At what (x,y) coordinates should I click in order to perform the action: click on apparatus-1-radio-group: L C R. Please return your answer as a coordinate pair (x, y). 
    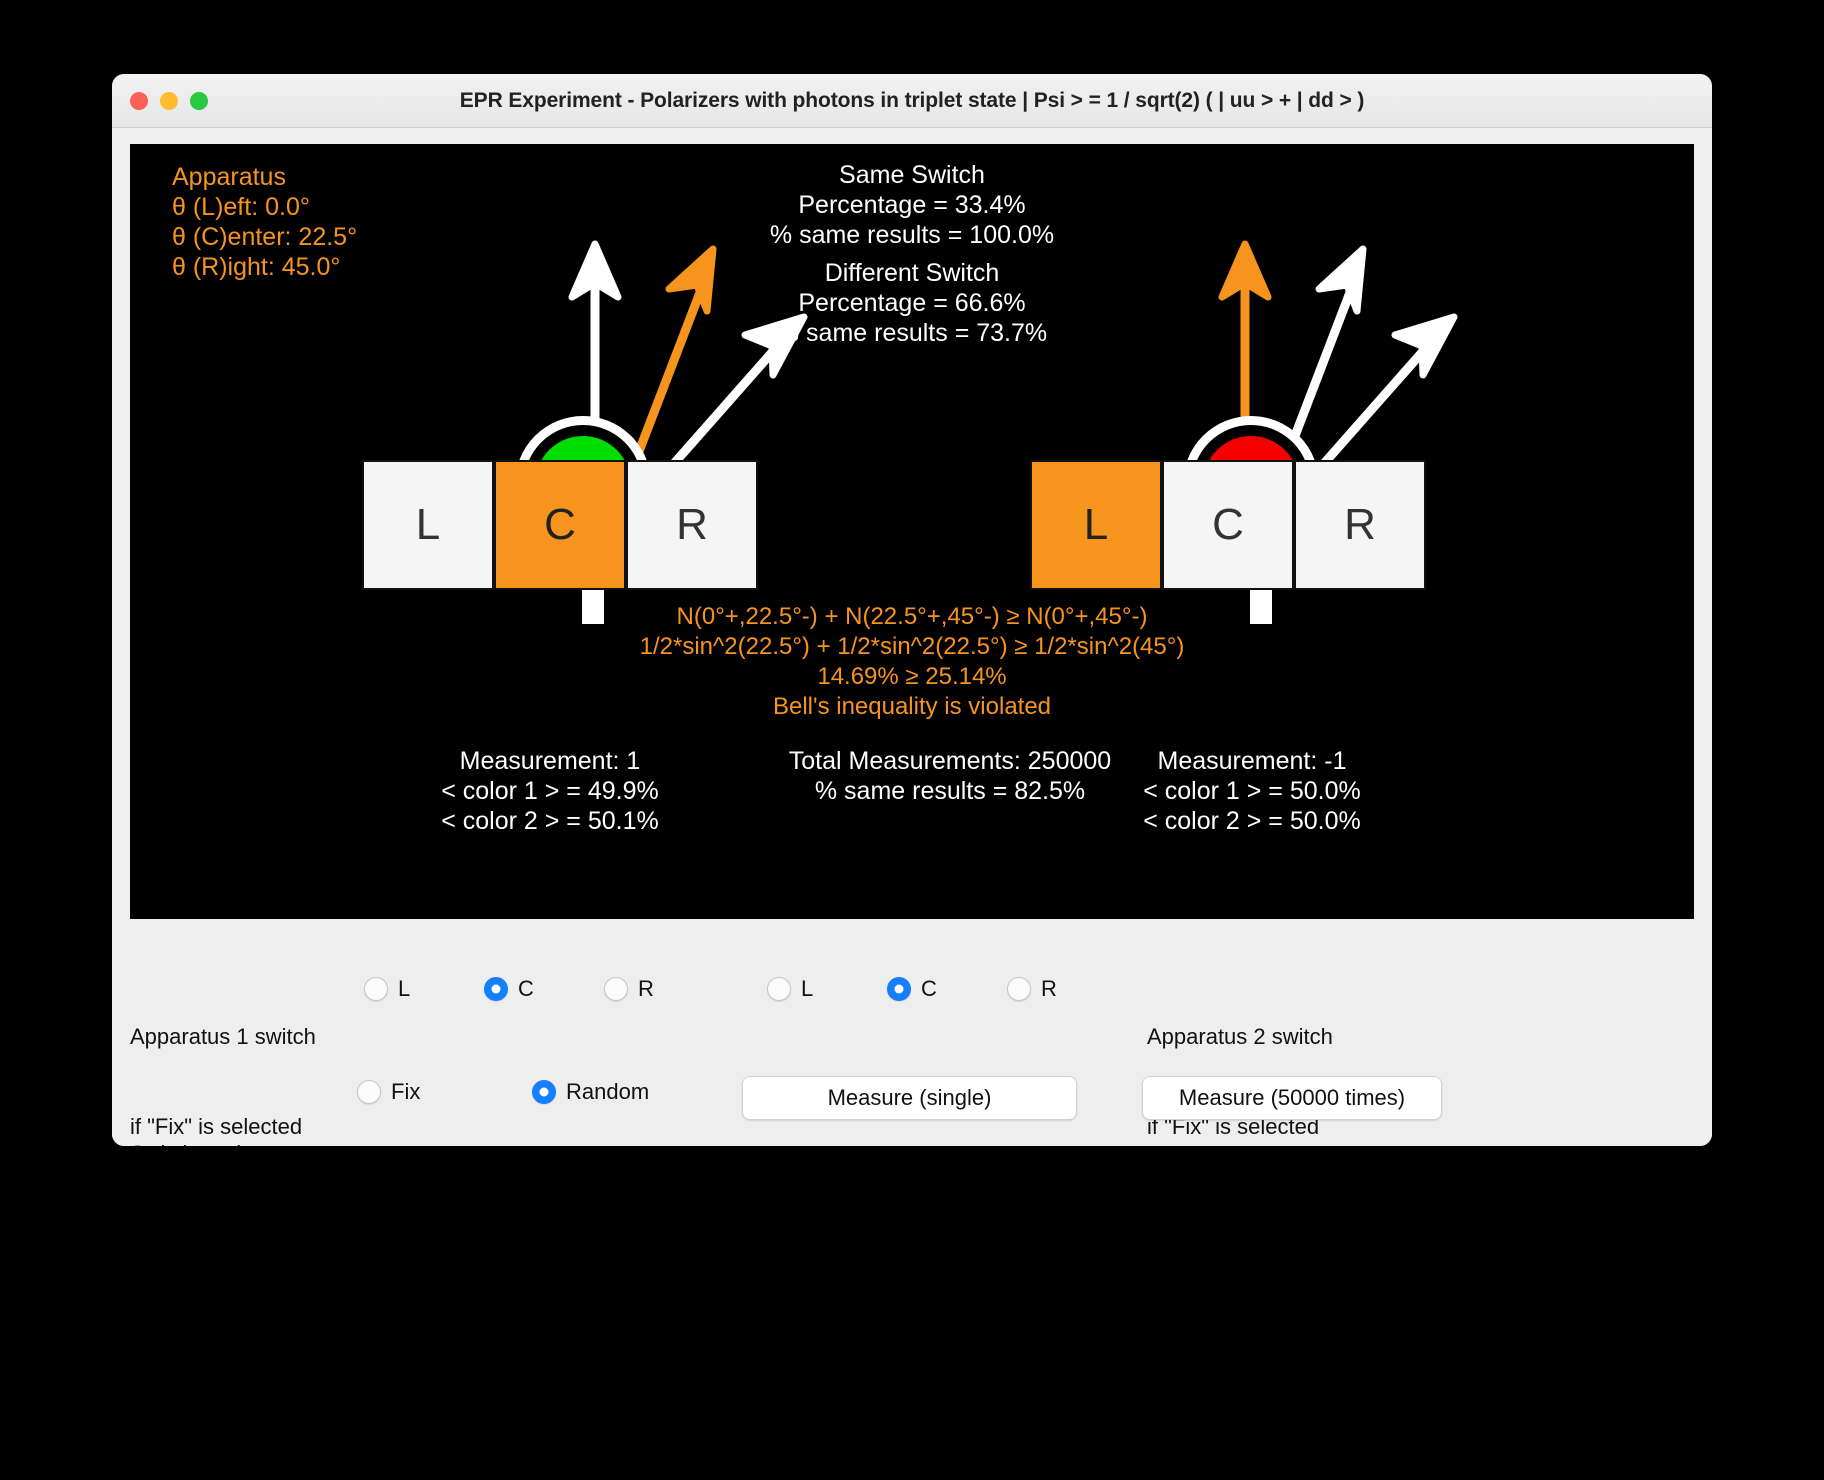
    Looking at the image, I should click on (544, 989).